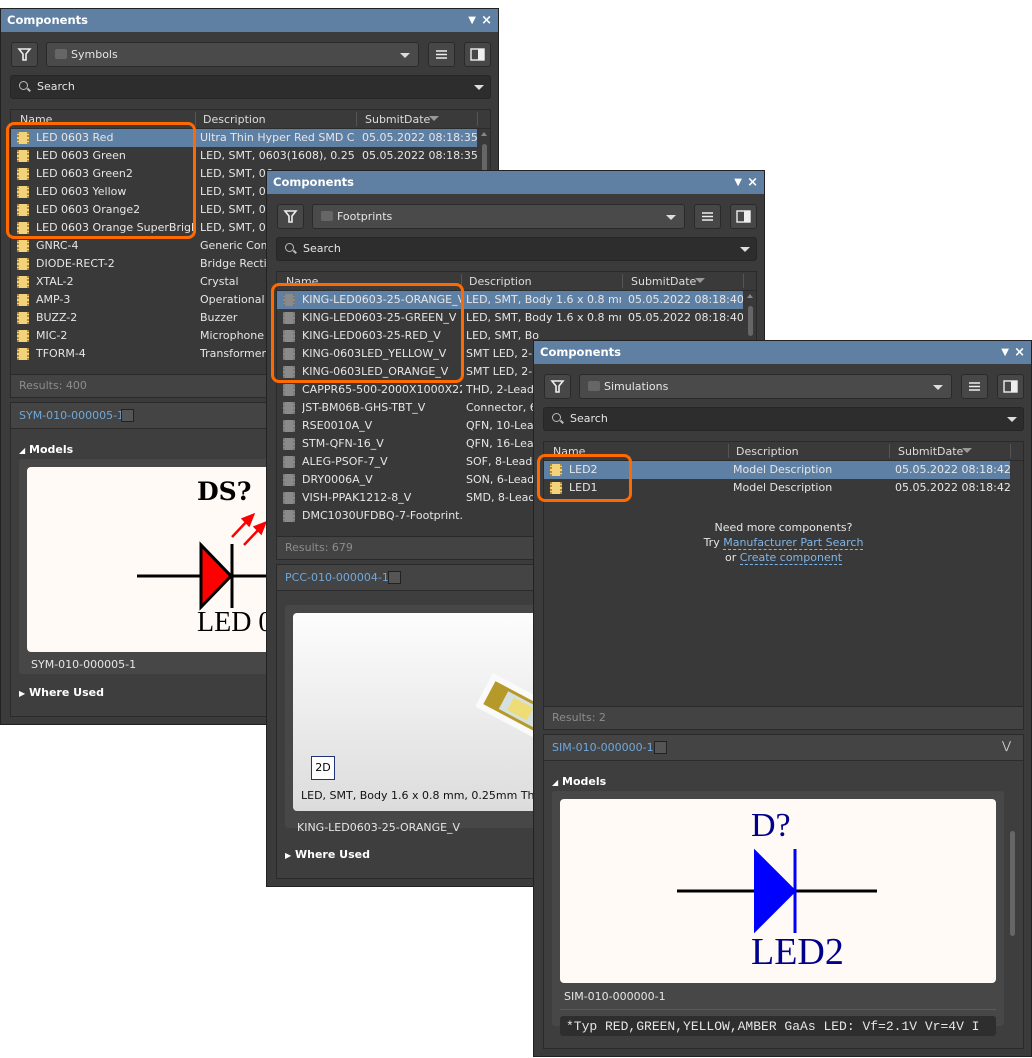 Image resolution: width=1032 pixels, height=1058 pixels. Describe the element at coordinates (783, 527) in the screenshot. I see `hint-text: Need more components?` at that location.